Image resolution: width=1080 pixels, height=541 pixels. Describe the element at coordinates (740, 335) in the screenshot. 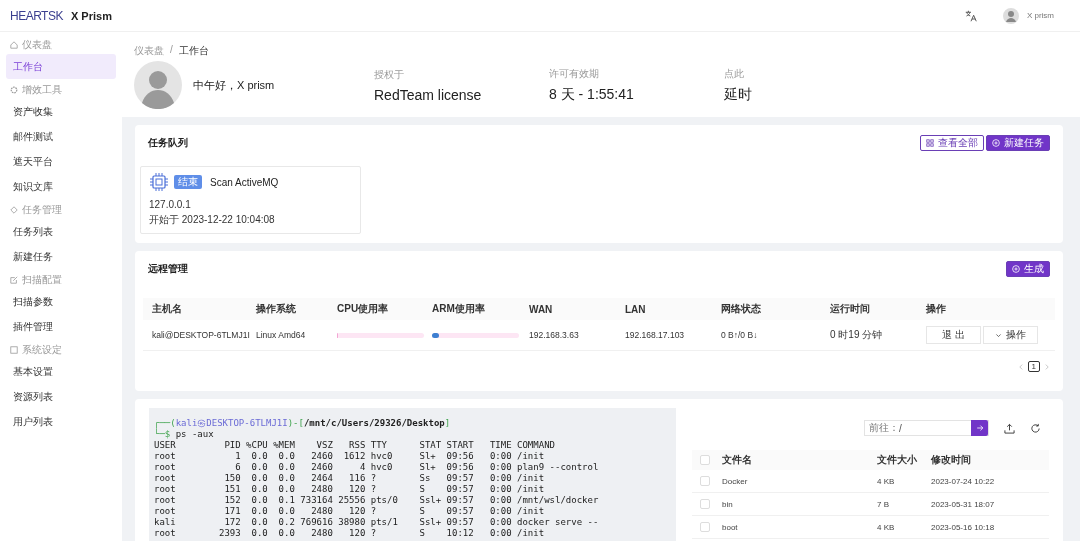

I see `table-cell-text: 0 B↑/0 B↓` at that location.